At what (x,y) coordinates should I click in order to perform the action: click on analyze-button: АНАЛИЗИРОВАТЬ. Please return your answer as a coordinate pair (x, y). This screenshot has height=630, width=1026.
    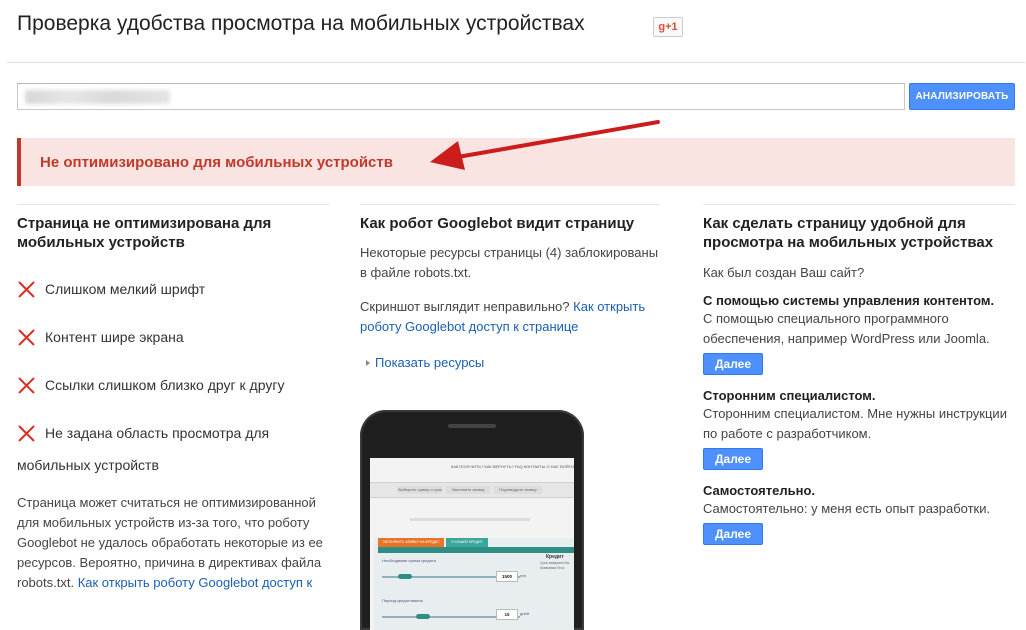
    Looking at the image, I should click on (962, 96).